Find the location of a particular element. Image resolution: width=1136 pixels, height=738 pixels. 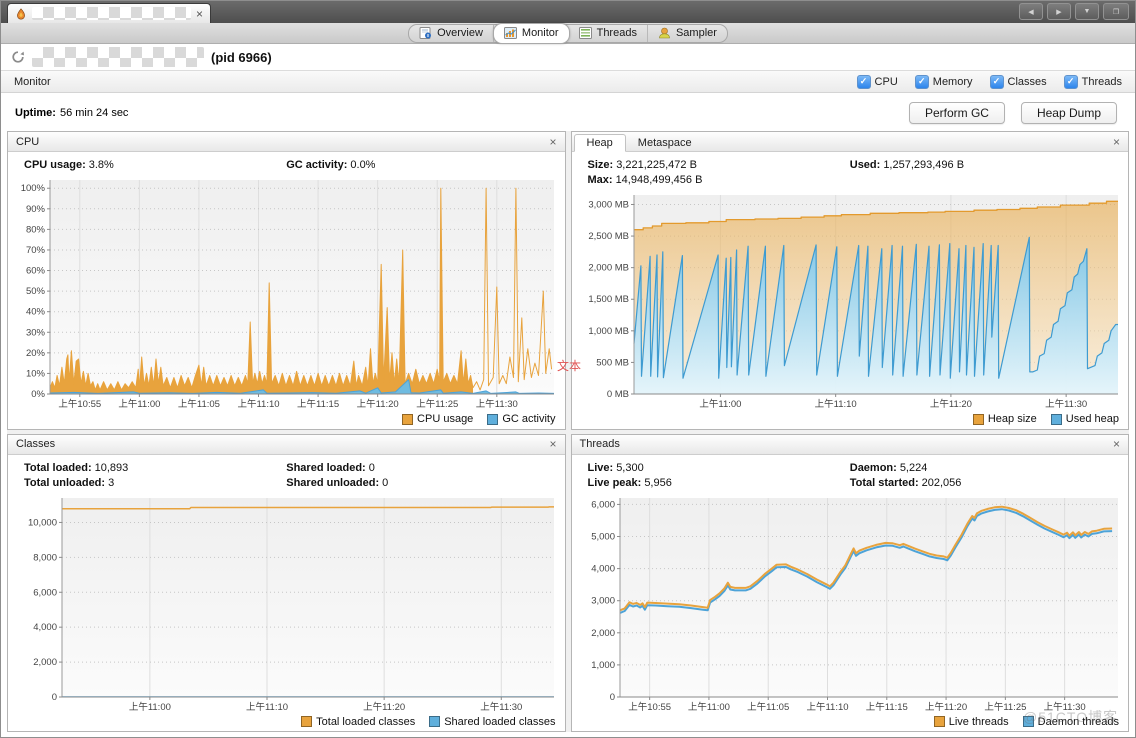

legend-item: Live threads is located at coordinates (971, 721).